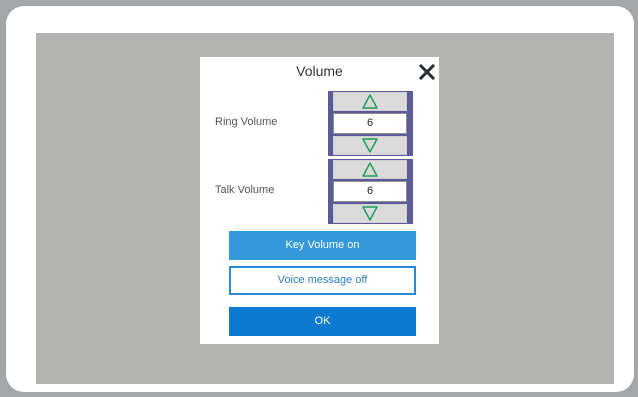  What do you see at coordinates (322, 280) in the screenshot?
I see `voice-message-button: Voice message off` at bounding box center [322, 280].